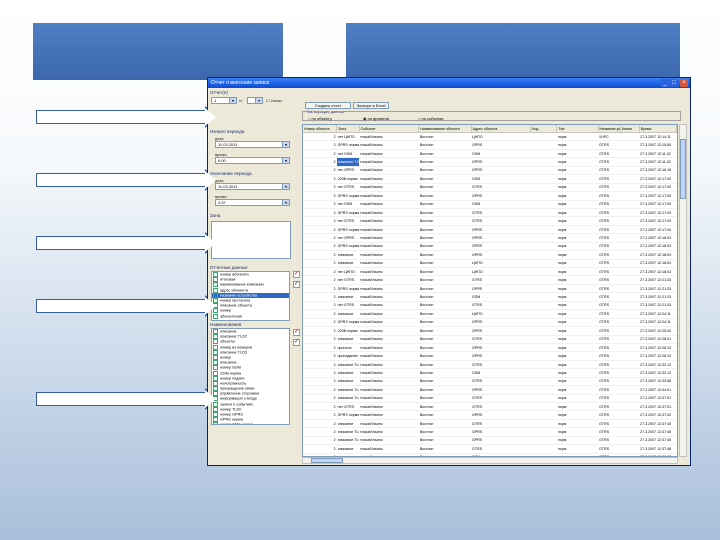  I want to click on filter-radio-event: ○ по событию, so click(431, 118).